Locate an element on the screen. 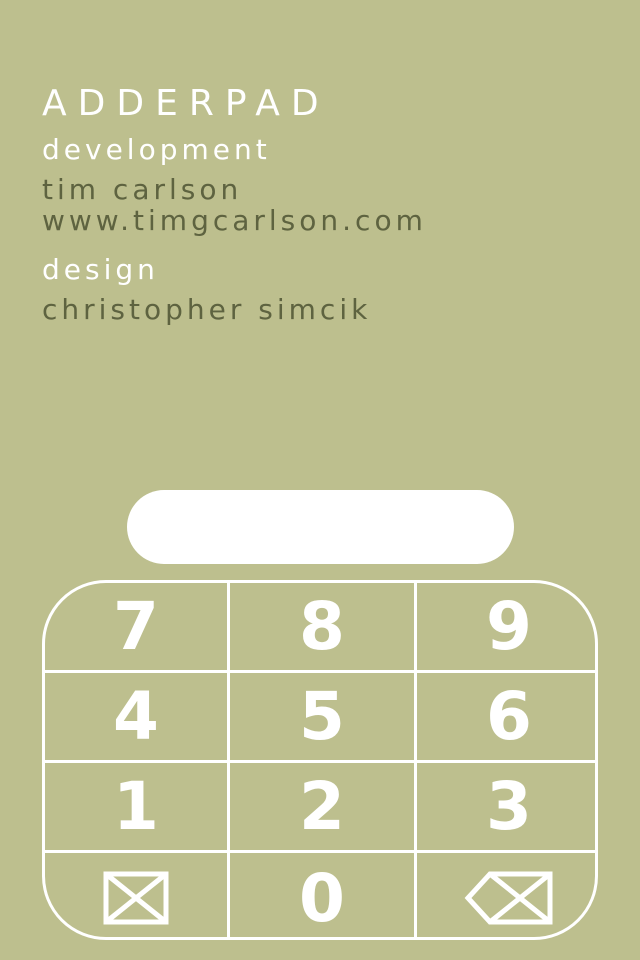 The image size is (640, 960). number-display is located at coordinates (320, 527).